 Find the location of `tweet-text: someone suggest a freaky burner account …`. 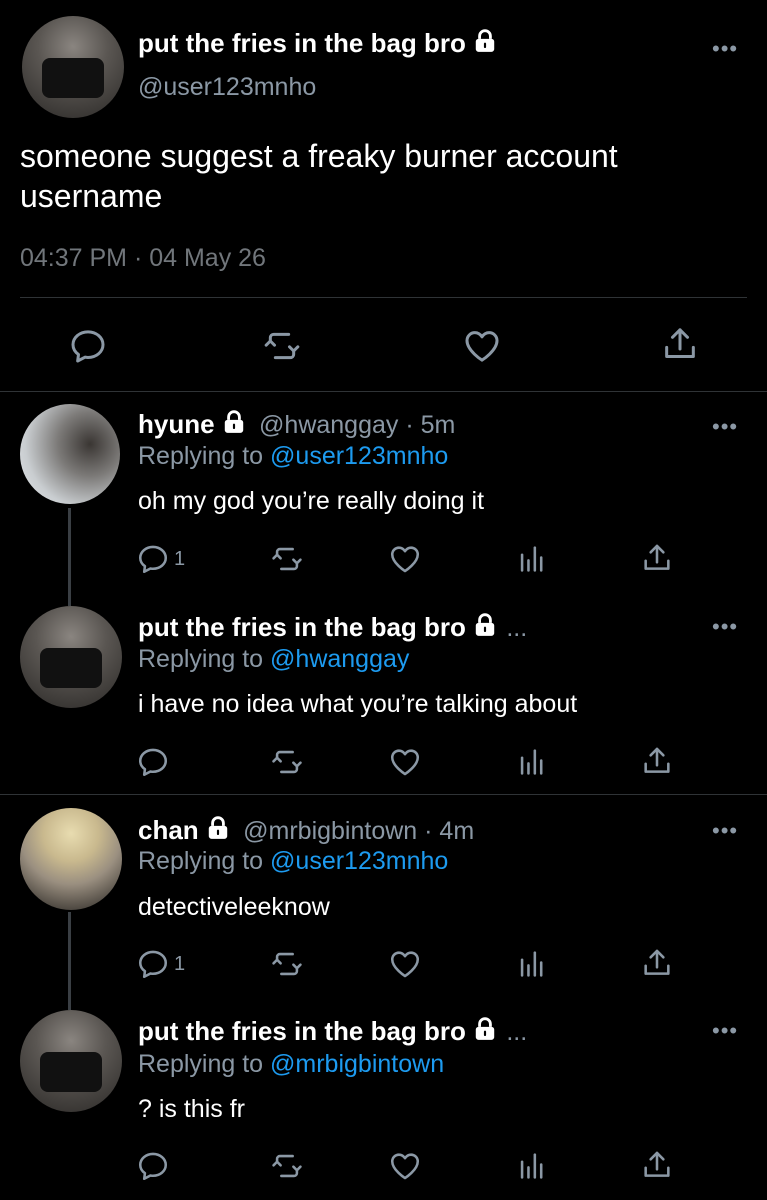

tweet-text: someone suggest a freaky burner account … is located at coordinates (319, 176).